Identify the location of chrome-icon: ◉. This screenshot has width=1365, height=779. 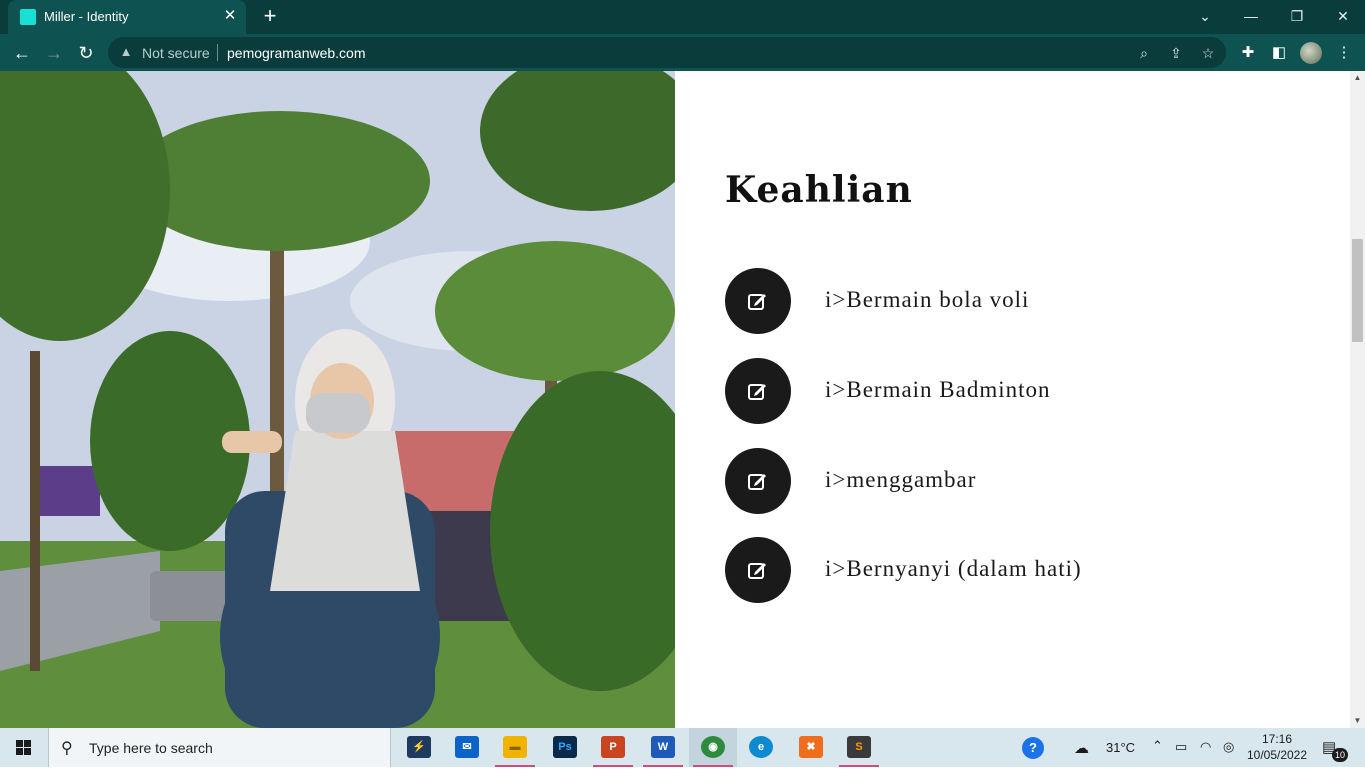
(713, 747).